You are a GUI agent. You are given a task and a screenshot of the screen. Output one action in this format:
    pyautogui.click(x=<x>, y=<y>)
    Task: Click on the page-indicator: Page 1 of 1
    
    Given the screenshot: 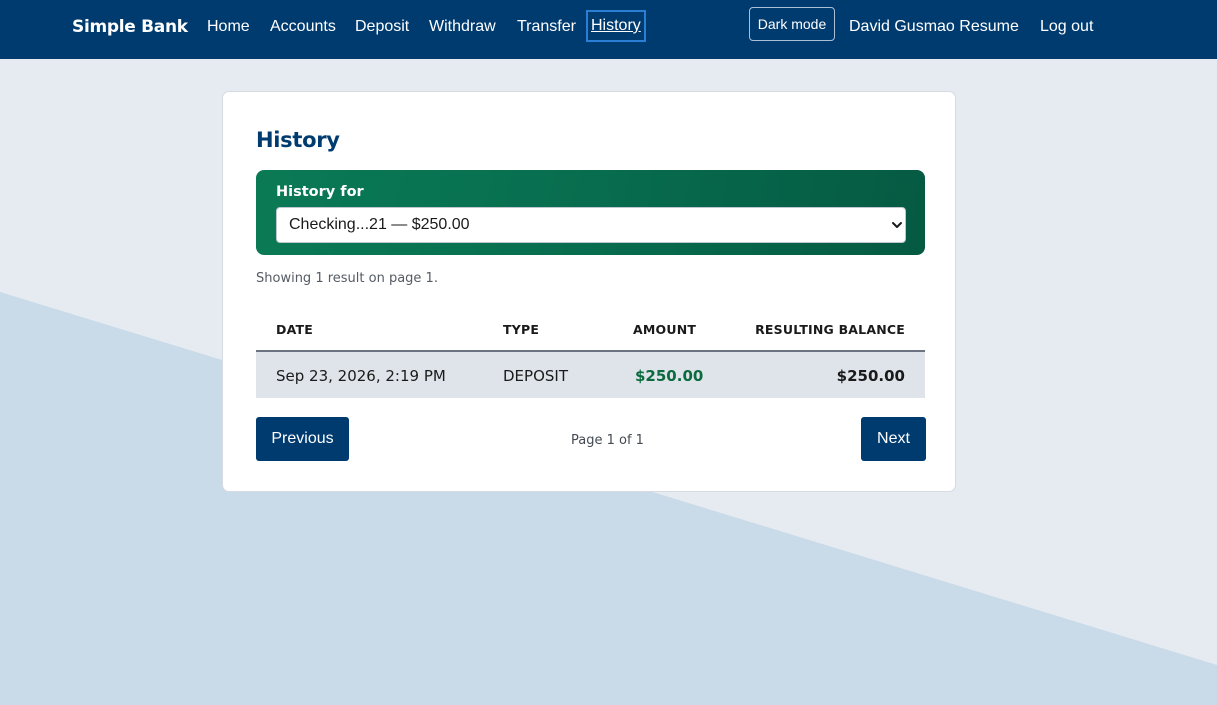 What is the action you would take?
    pyautogui.click(x=607, y=440)
    